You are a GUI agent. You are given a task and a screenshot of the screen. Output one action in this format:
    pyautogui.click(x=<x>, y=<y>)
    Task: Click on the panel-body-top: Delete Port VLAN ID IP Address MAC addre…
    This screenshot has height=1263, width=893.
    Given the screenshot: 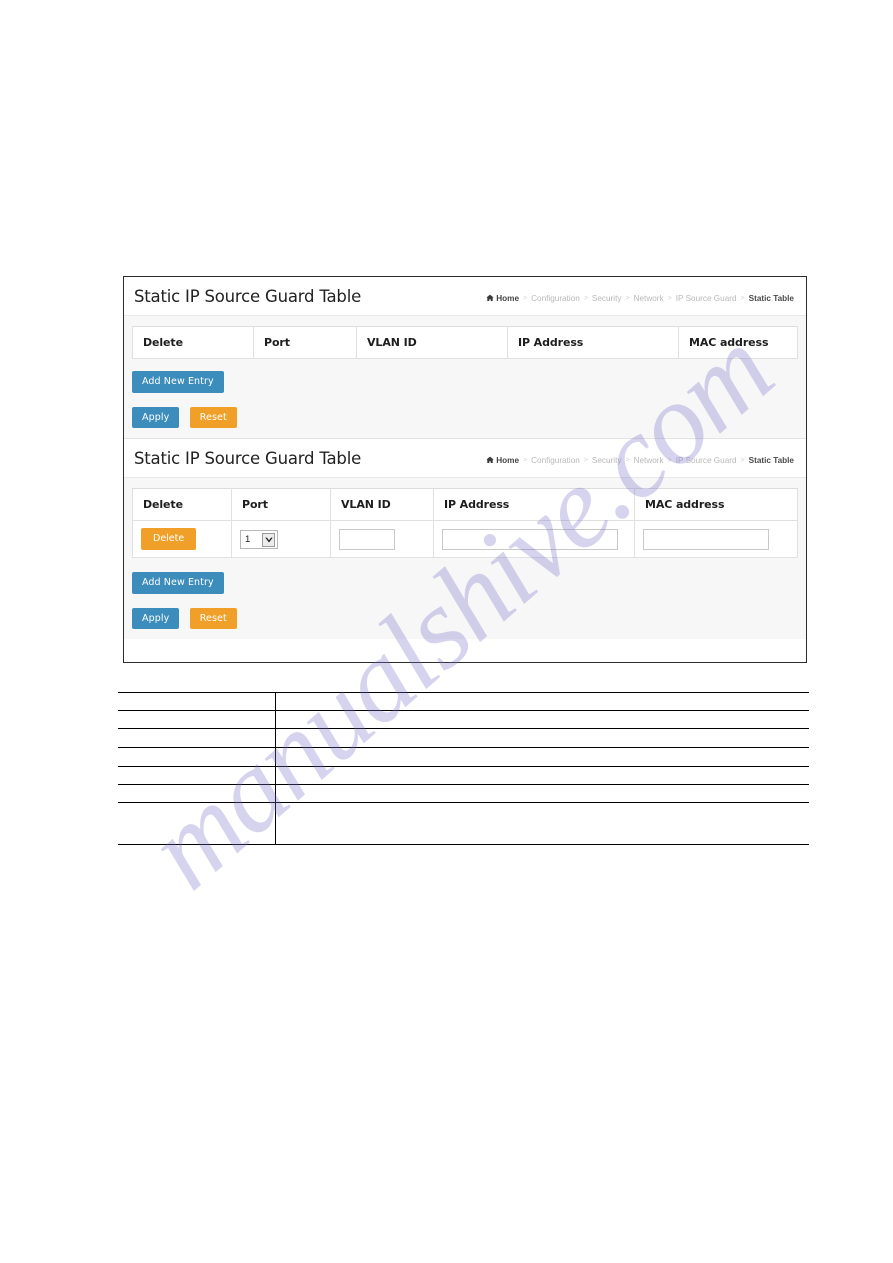 What is the action you would take?
    pyautogui.click(x=465, y=377)
    